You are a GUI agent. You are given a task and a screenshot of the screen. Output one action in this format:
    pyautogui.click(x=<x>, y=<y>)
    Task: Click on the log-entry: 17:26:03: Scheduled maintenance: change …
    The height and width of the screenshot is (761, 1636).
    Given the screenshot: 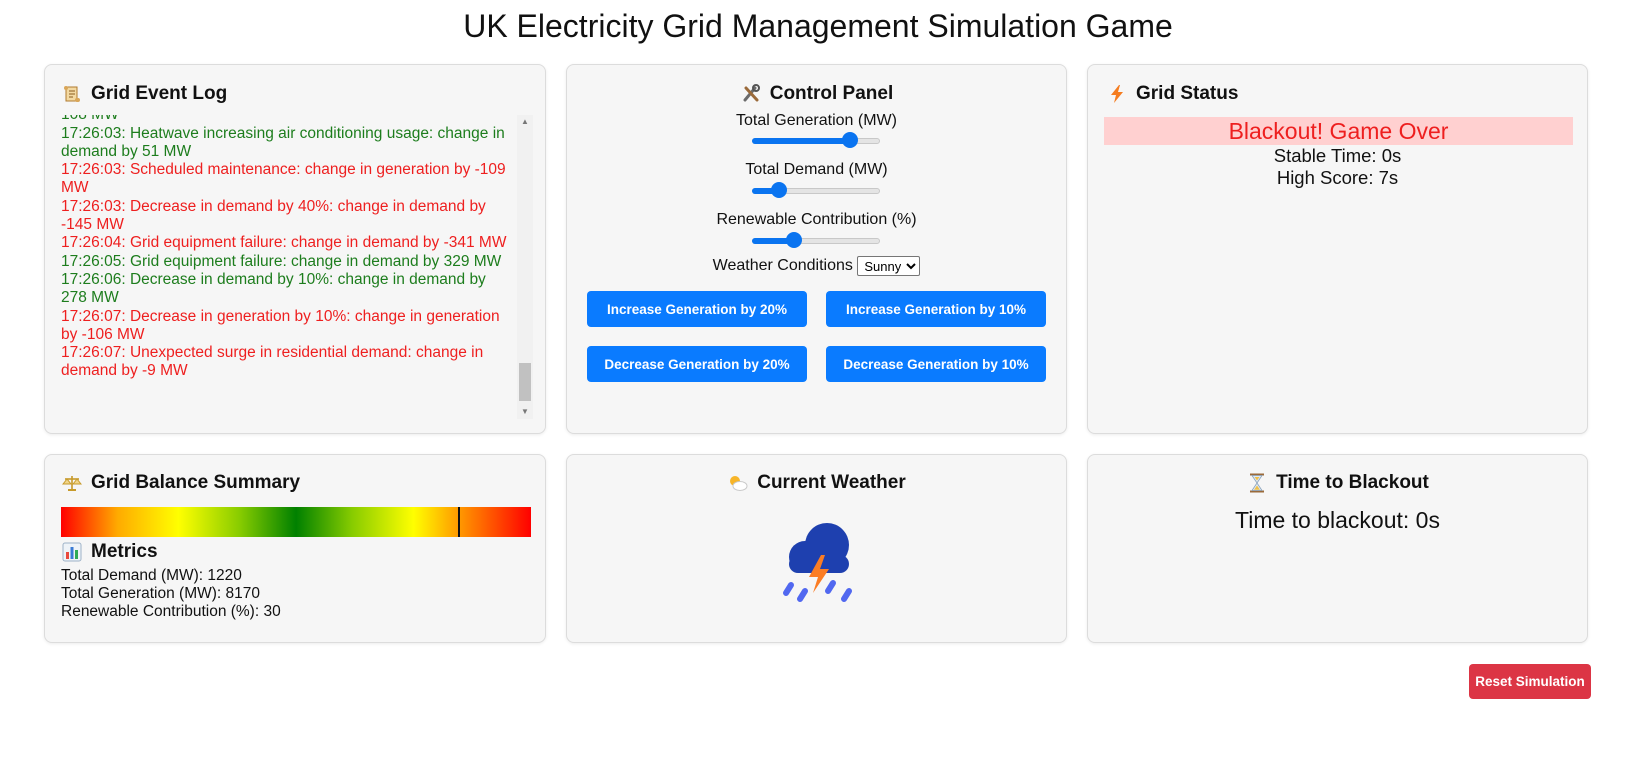 What is the action you would take?
    pyautogui.click(x=283, y=178)
    